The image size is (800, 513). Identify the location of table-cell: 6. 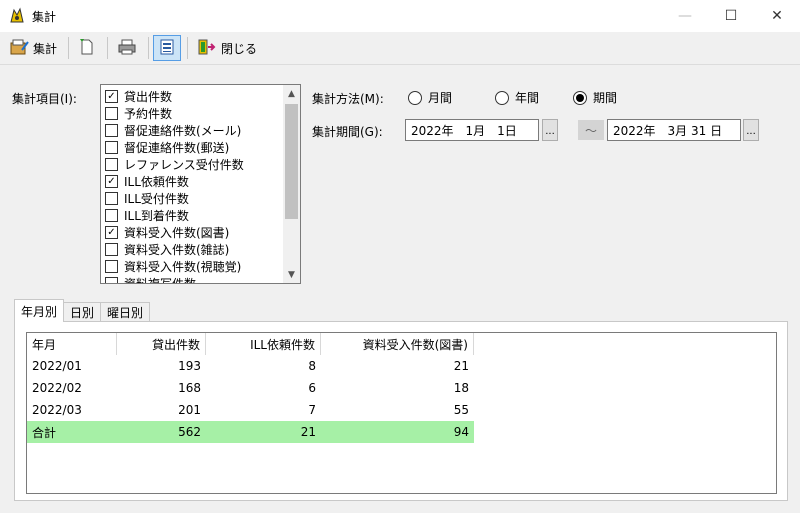
(312, 388).